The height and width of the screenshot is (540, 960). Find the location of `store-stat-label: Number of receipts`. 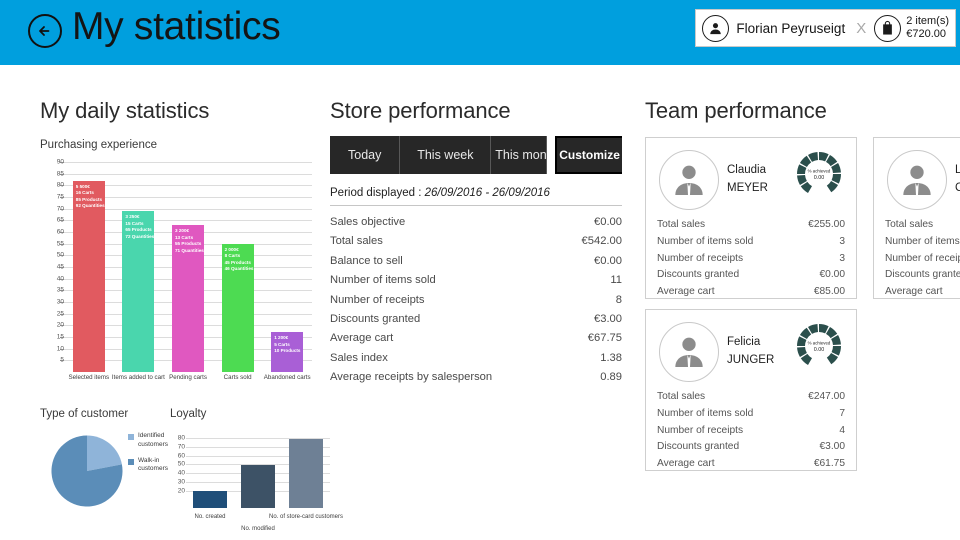

store-stat-label: Number of receipts is located at coordinates (377, 299).